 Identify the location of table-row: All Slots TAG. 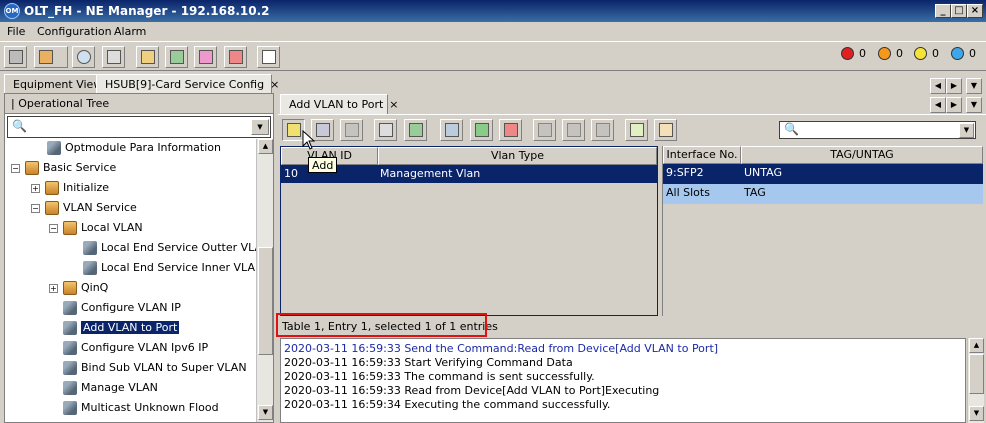
(823, 194).